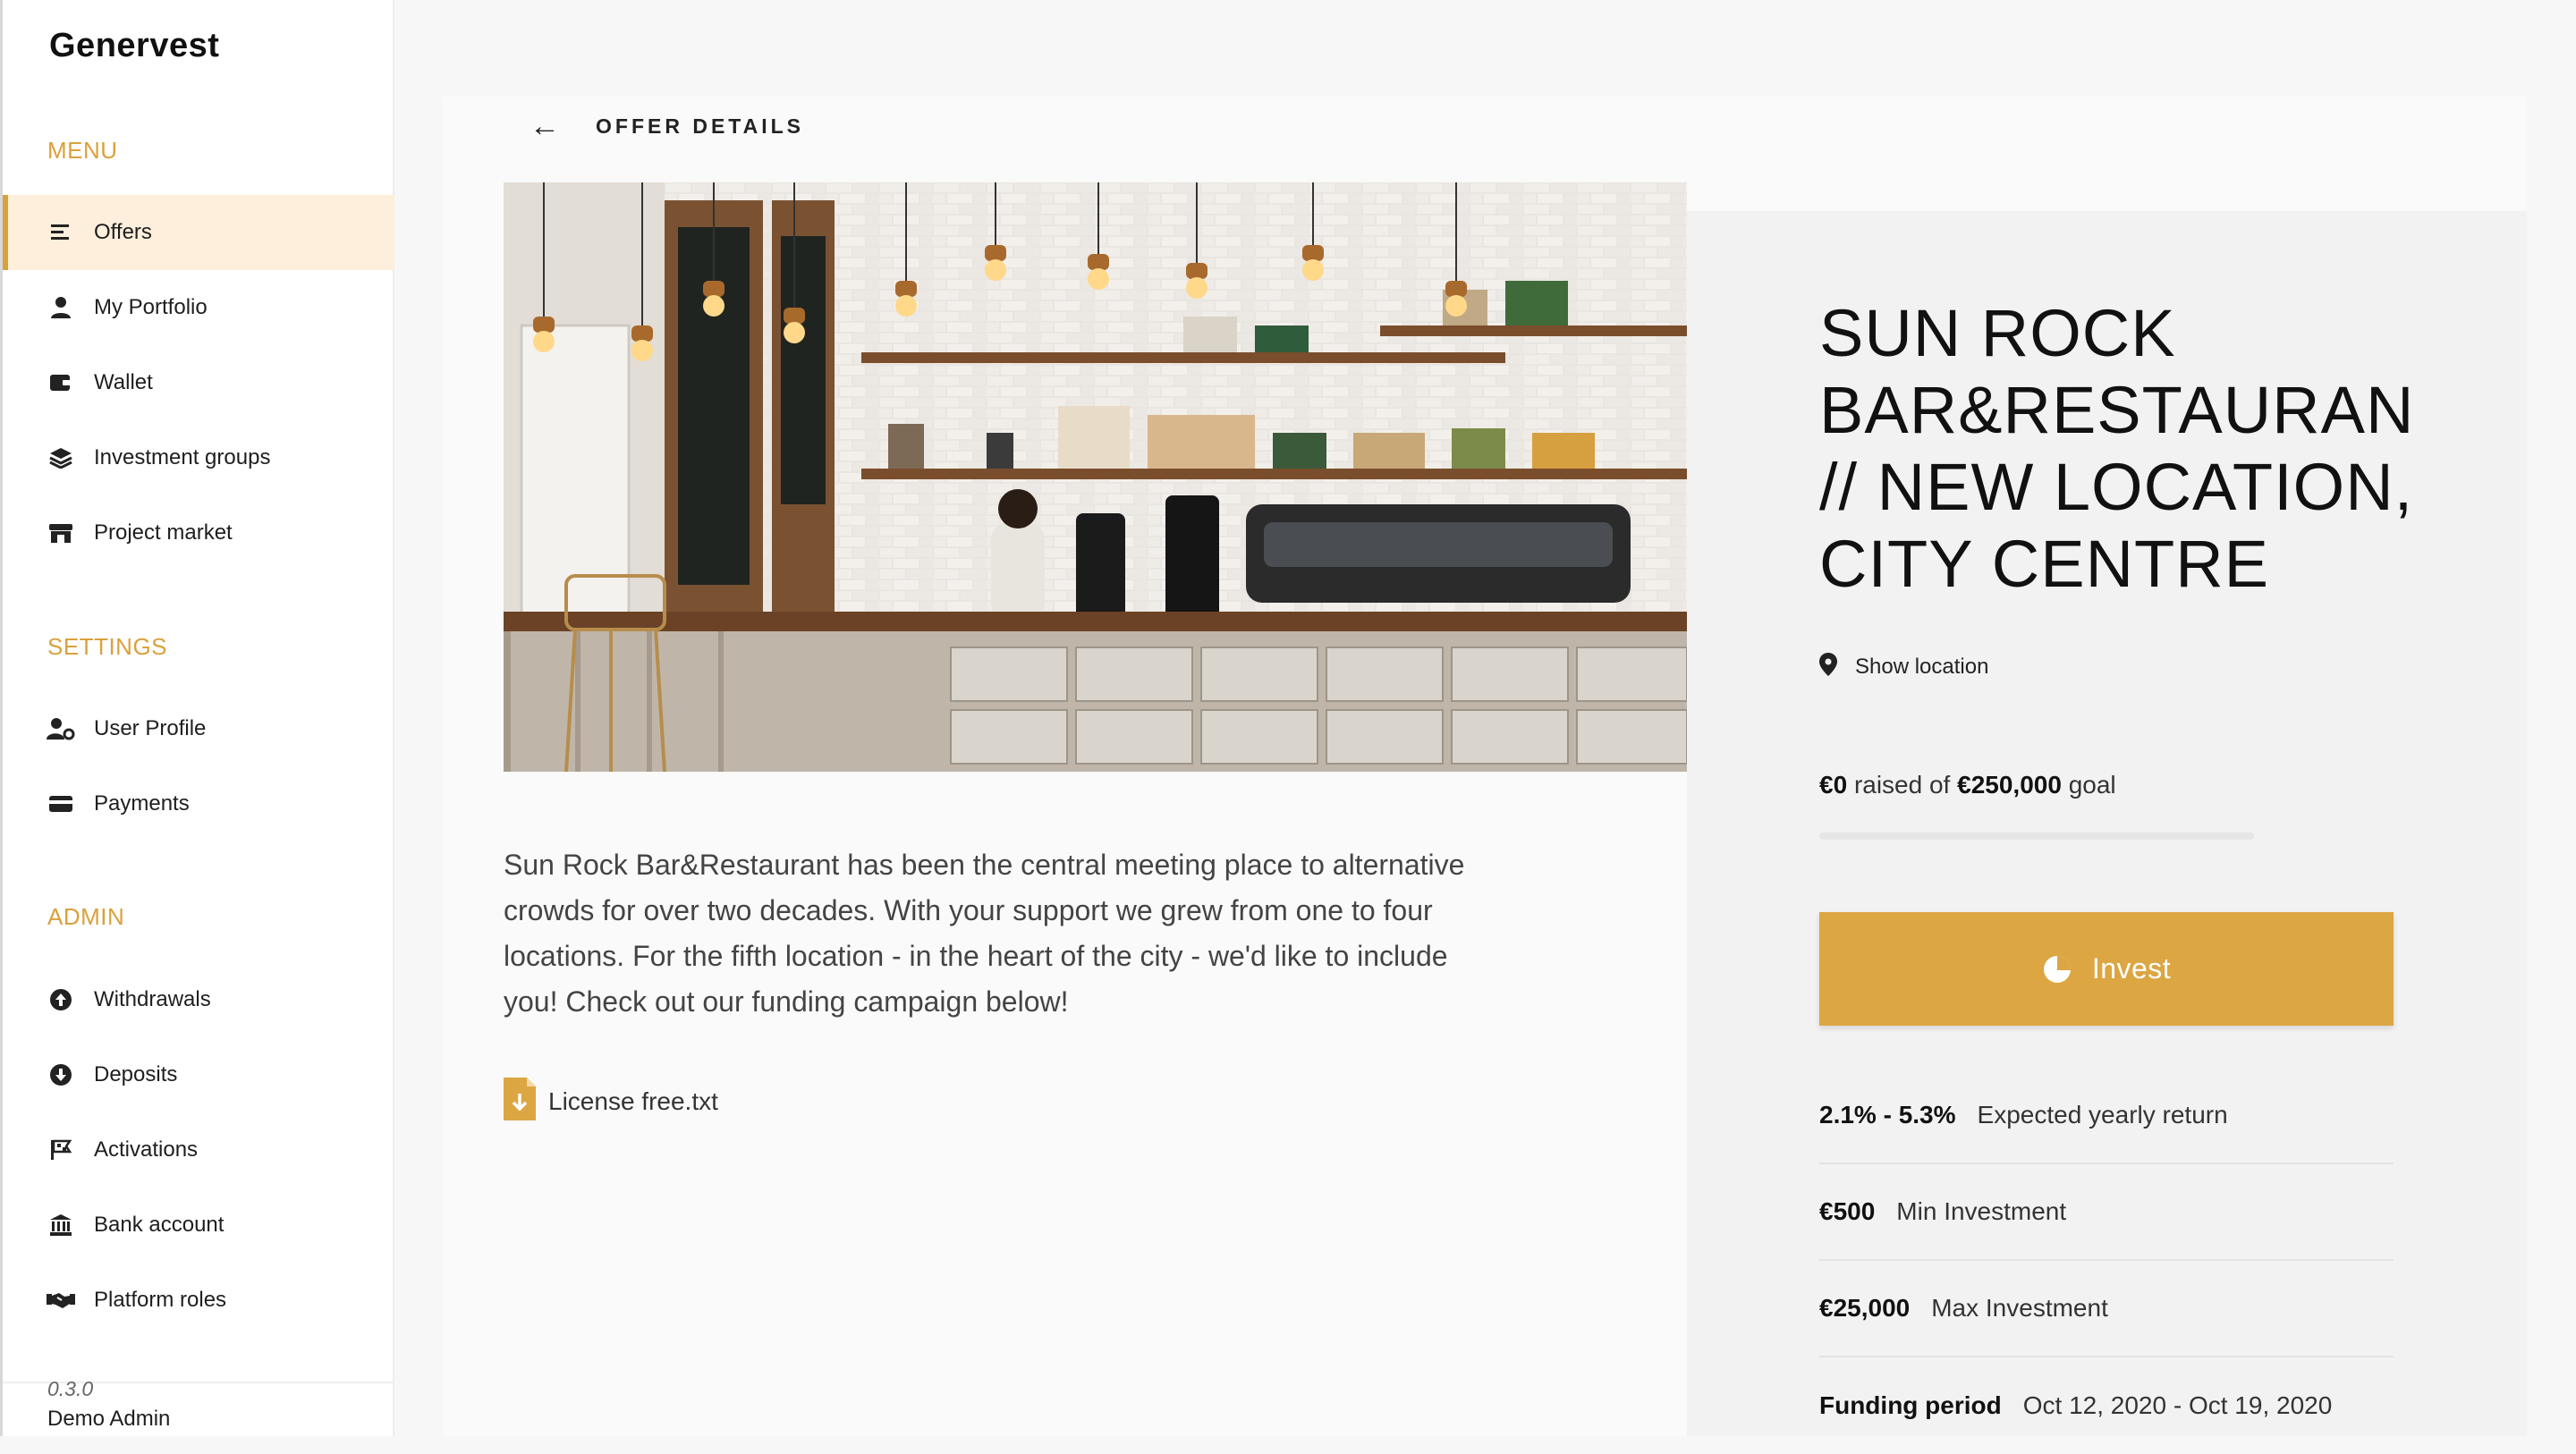  What do you see at coordinates (198, 233) in the screenshot?
I see `sidebar-item-offers: Offers` at bounding box center [198, 233].